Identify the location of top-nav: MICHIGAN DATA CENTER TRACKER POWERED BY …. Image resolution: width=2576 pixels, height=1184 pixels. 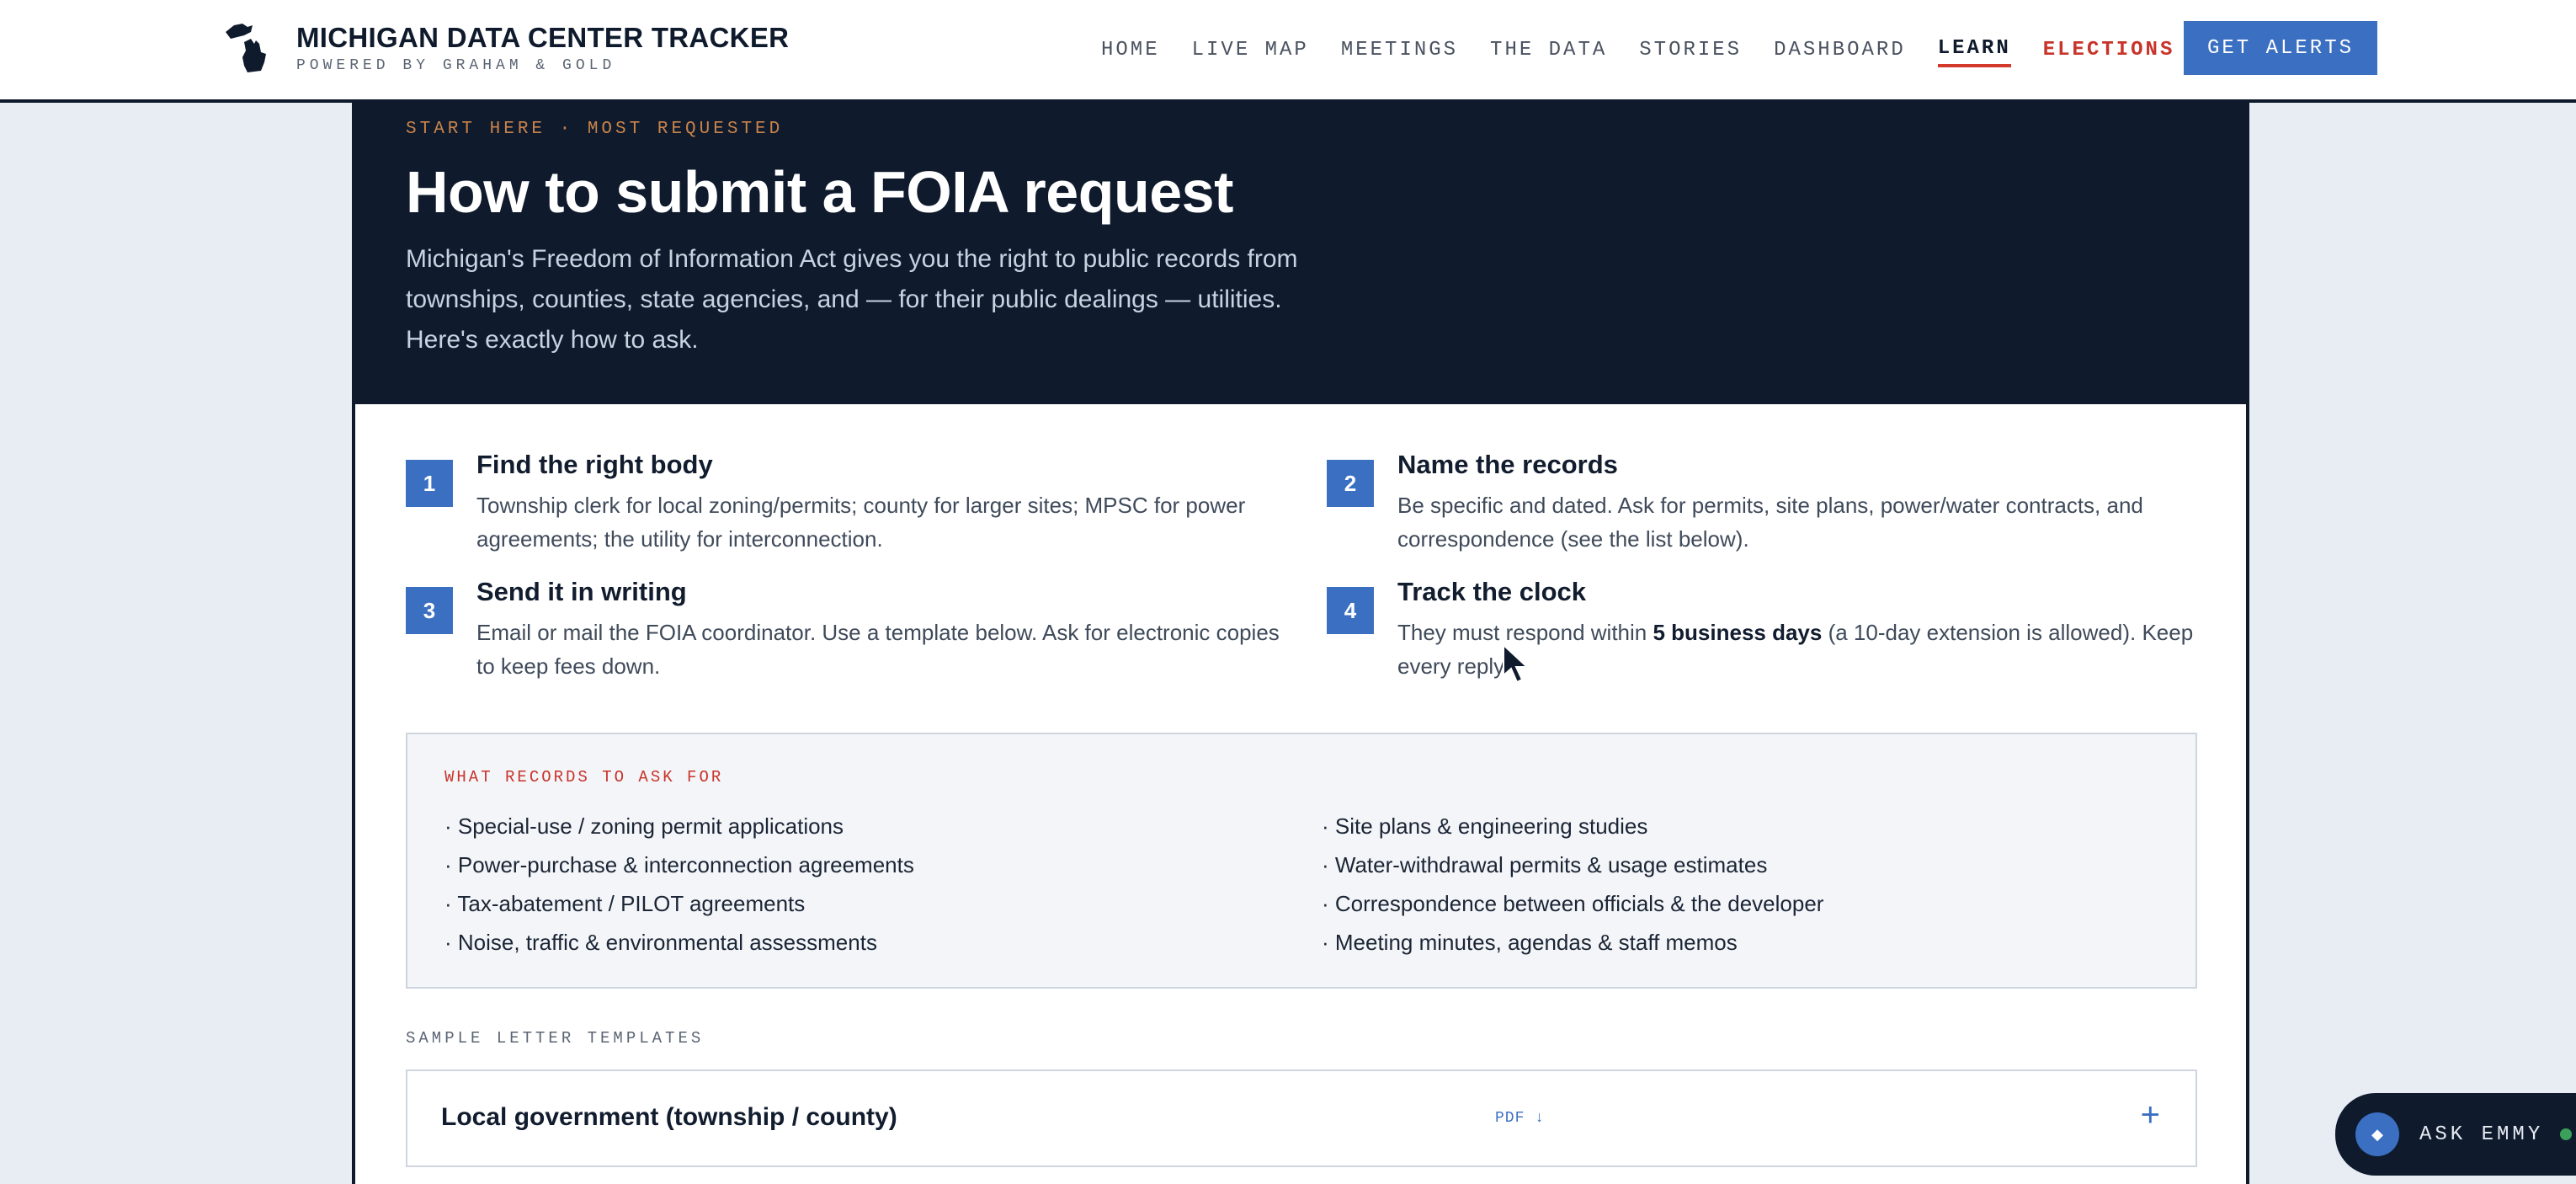
(1288, 51).